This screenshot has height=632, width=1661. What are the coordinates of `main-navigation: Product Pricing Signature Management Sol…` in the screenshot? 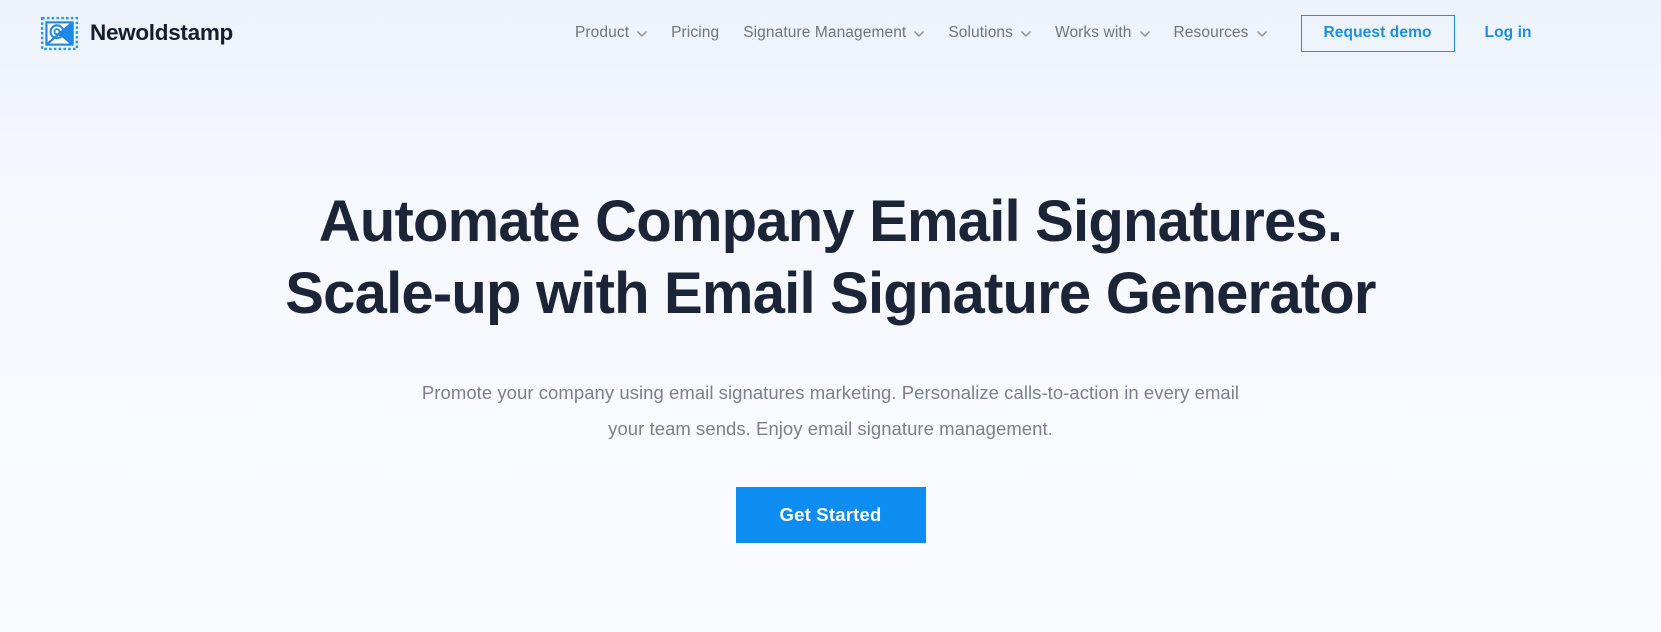 It's located at (1047, 33).